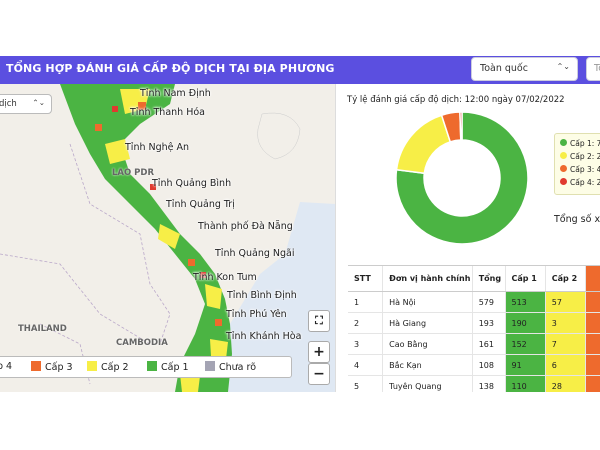 The height and width of the screenshot is (450, 600). I want to click on legend-item: Cấp 3, so click(52, 367).